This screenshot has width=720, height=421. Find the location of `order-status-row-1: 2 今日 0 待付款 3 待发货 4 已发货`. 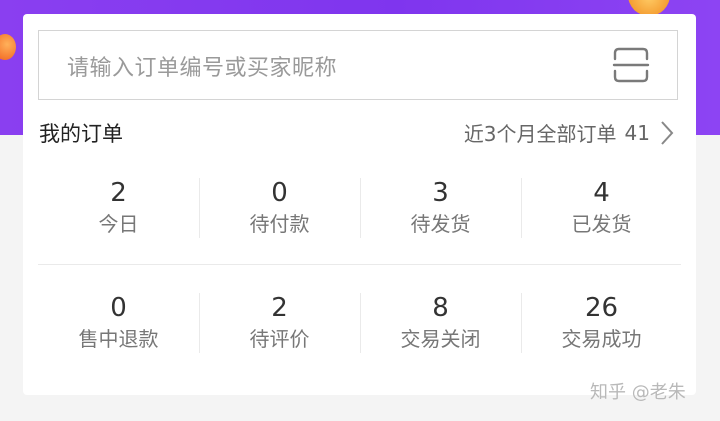

order-status-row-1: 2 今日 0 待付款 3 待发货 4 已发货 is located at coordinates (360, 210).